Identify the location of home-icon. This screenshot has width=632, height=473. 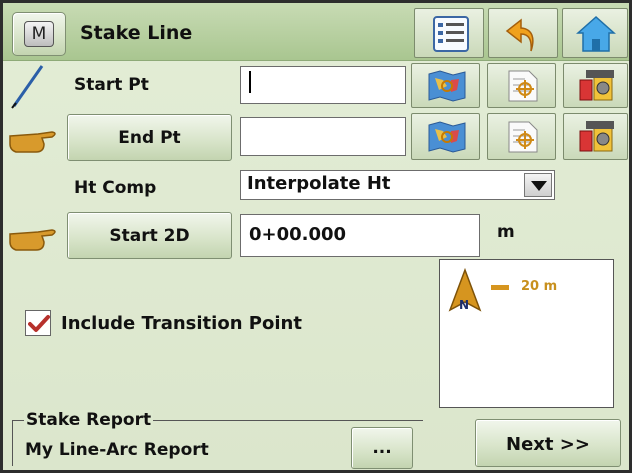
(596, 33).